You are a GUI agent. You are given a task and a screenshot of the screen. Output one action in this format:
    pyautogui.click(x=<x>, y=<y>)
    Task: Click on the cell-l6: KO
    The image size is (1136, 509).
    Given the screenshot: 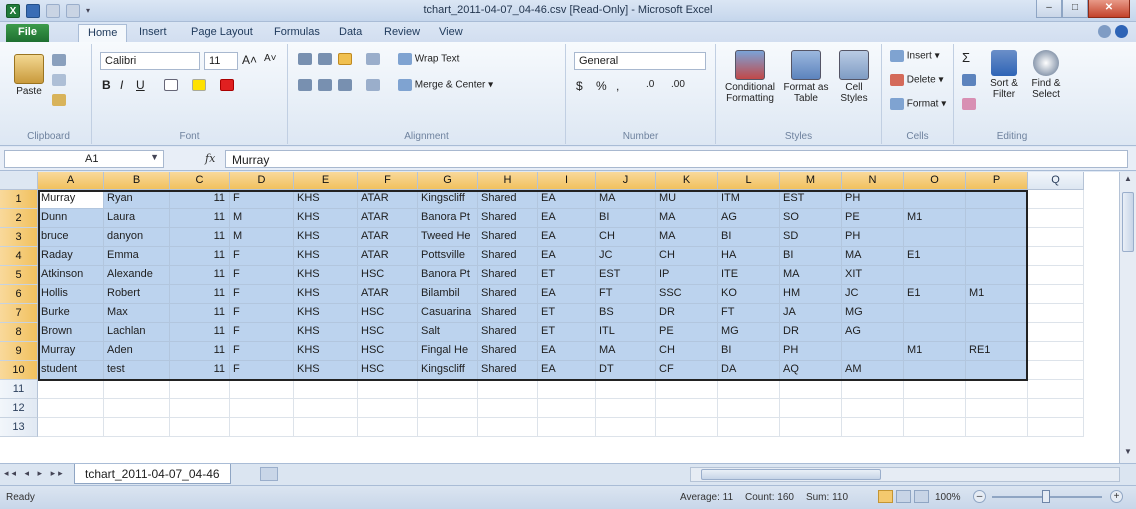 What is the action you would take?
    pyautogui.click(x=749, y=294)
    